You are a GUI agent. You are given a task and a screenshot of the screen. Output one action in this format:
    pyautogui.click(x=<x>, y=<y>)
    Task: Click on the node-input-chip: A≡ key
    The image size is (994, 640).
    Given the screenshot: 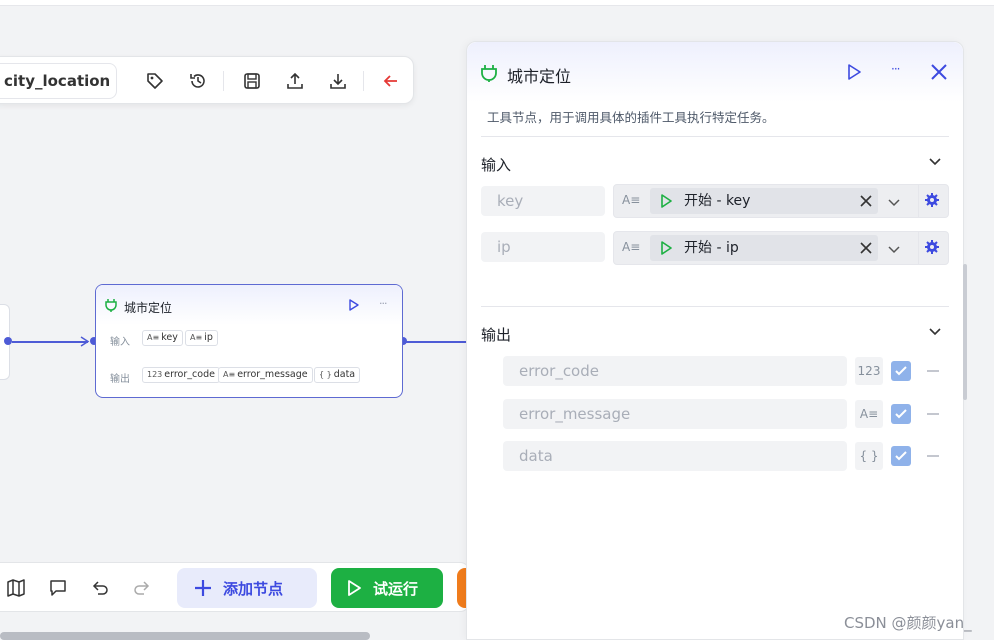 What is the action you would take?
    pyautogui.click(x=162, y=338)
    